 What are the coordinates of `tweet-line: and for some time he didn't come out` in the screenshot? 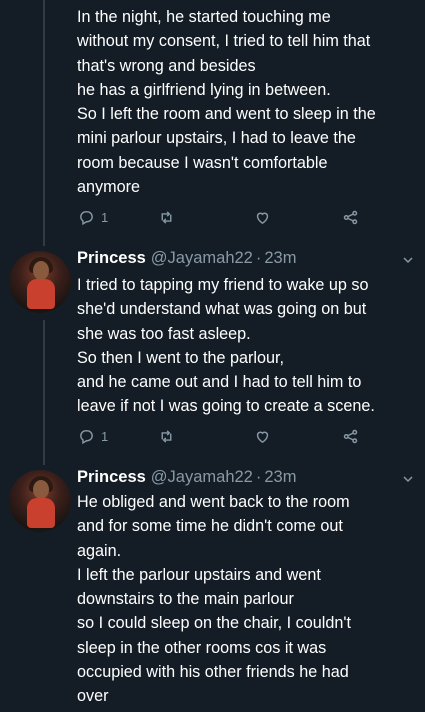 It's located at (210, 526).